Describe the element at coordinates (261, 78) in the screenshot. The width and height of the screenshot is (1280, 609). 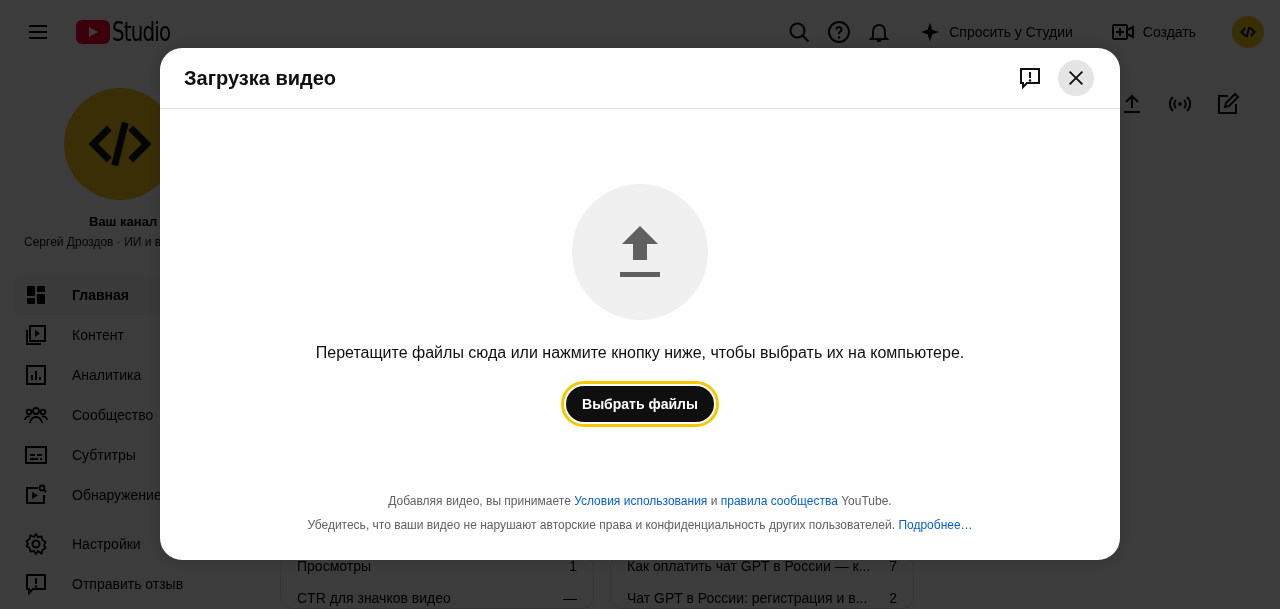
I see `dialog-title: Загрузка видео` at that location.